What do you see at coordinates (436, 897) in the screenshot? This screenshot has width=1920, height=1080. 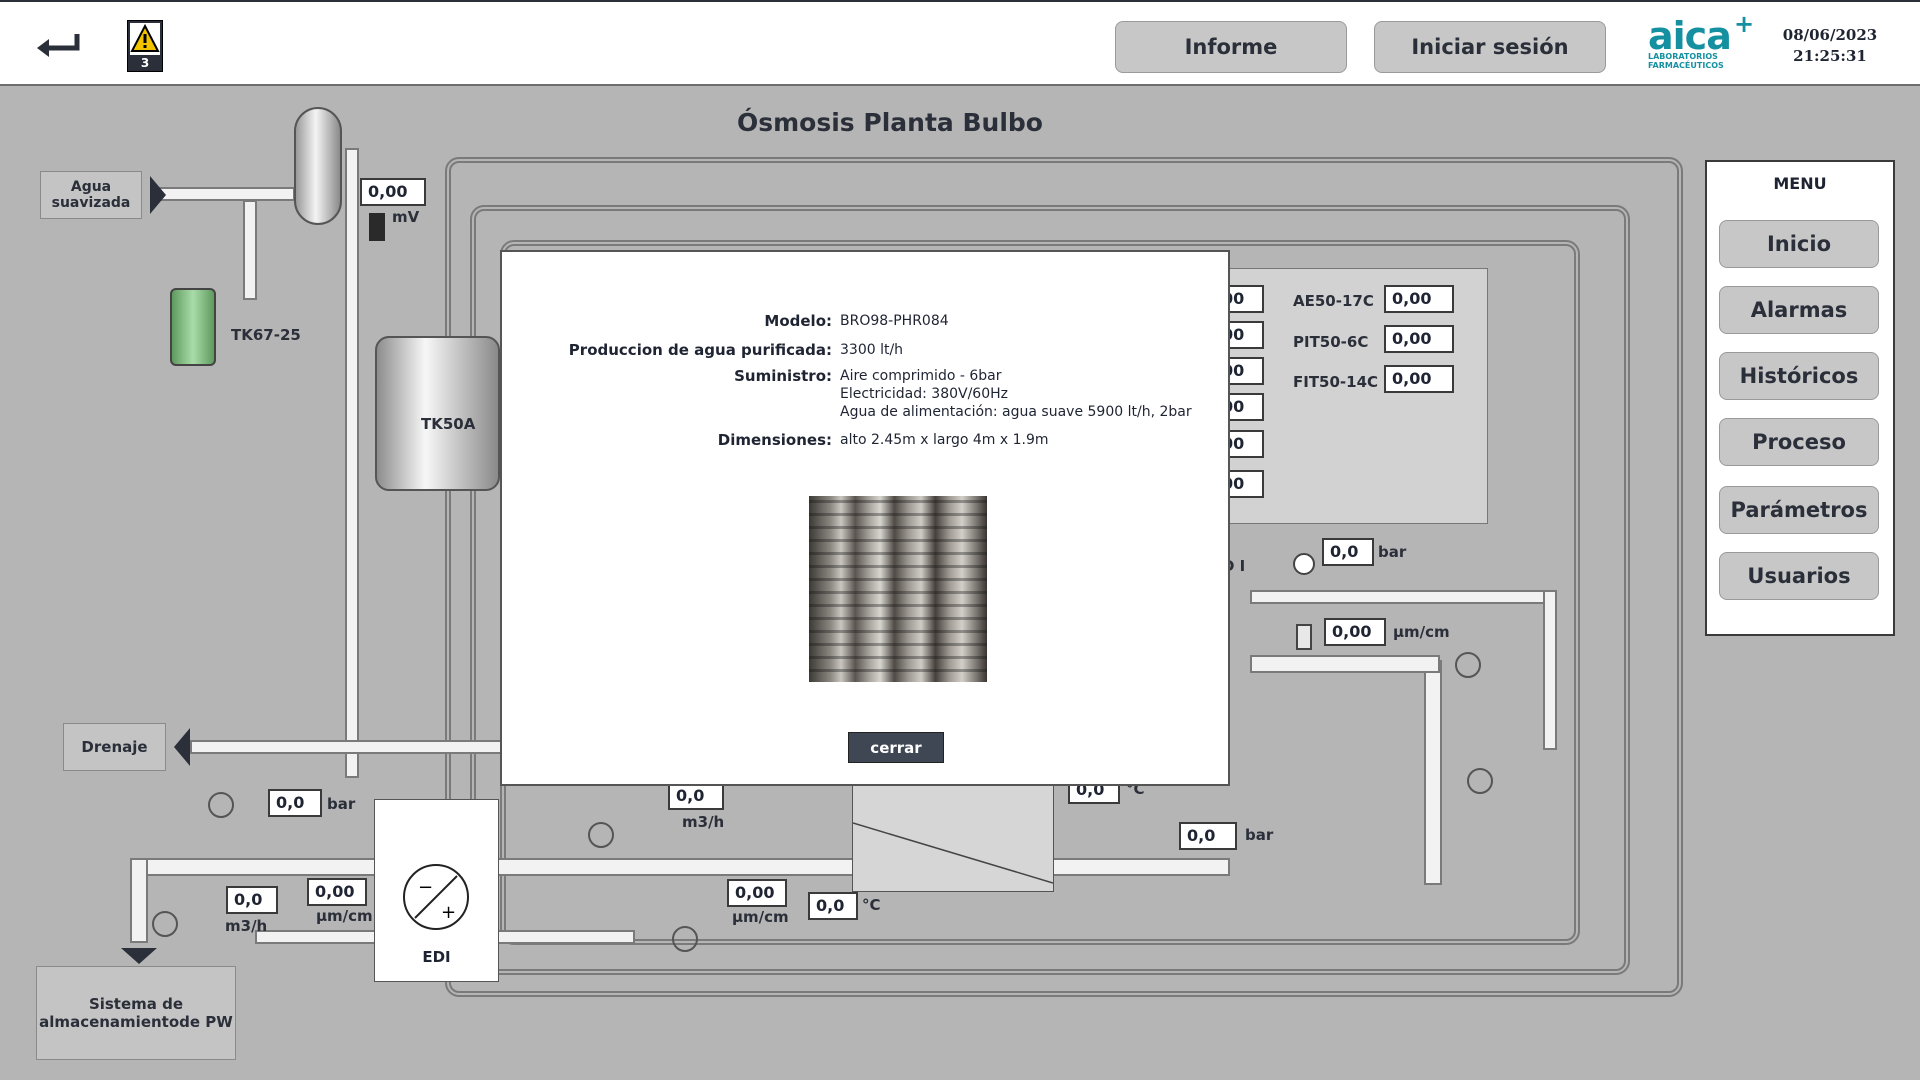 I see `edi-symbol-icon: − +` at bounding box center [436, 897].